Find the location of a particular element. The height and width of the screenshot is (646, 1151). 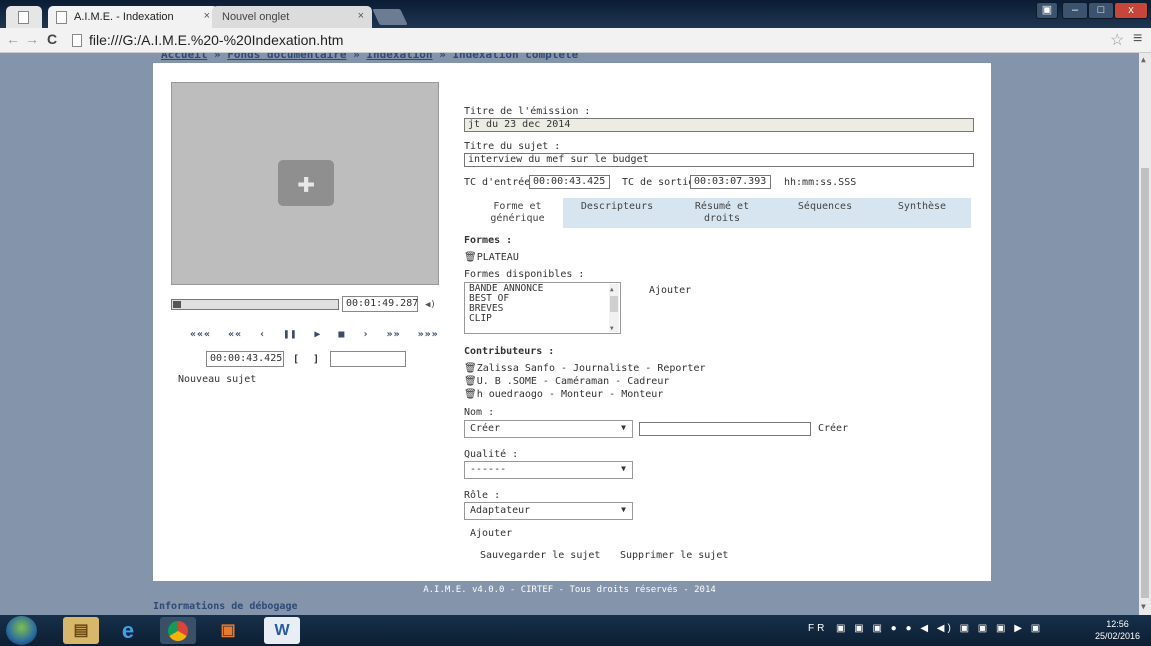

nom-select: Créer ▼ is located at coordinates (548, 429).